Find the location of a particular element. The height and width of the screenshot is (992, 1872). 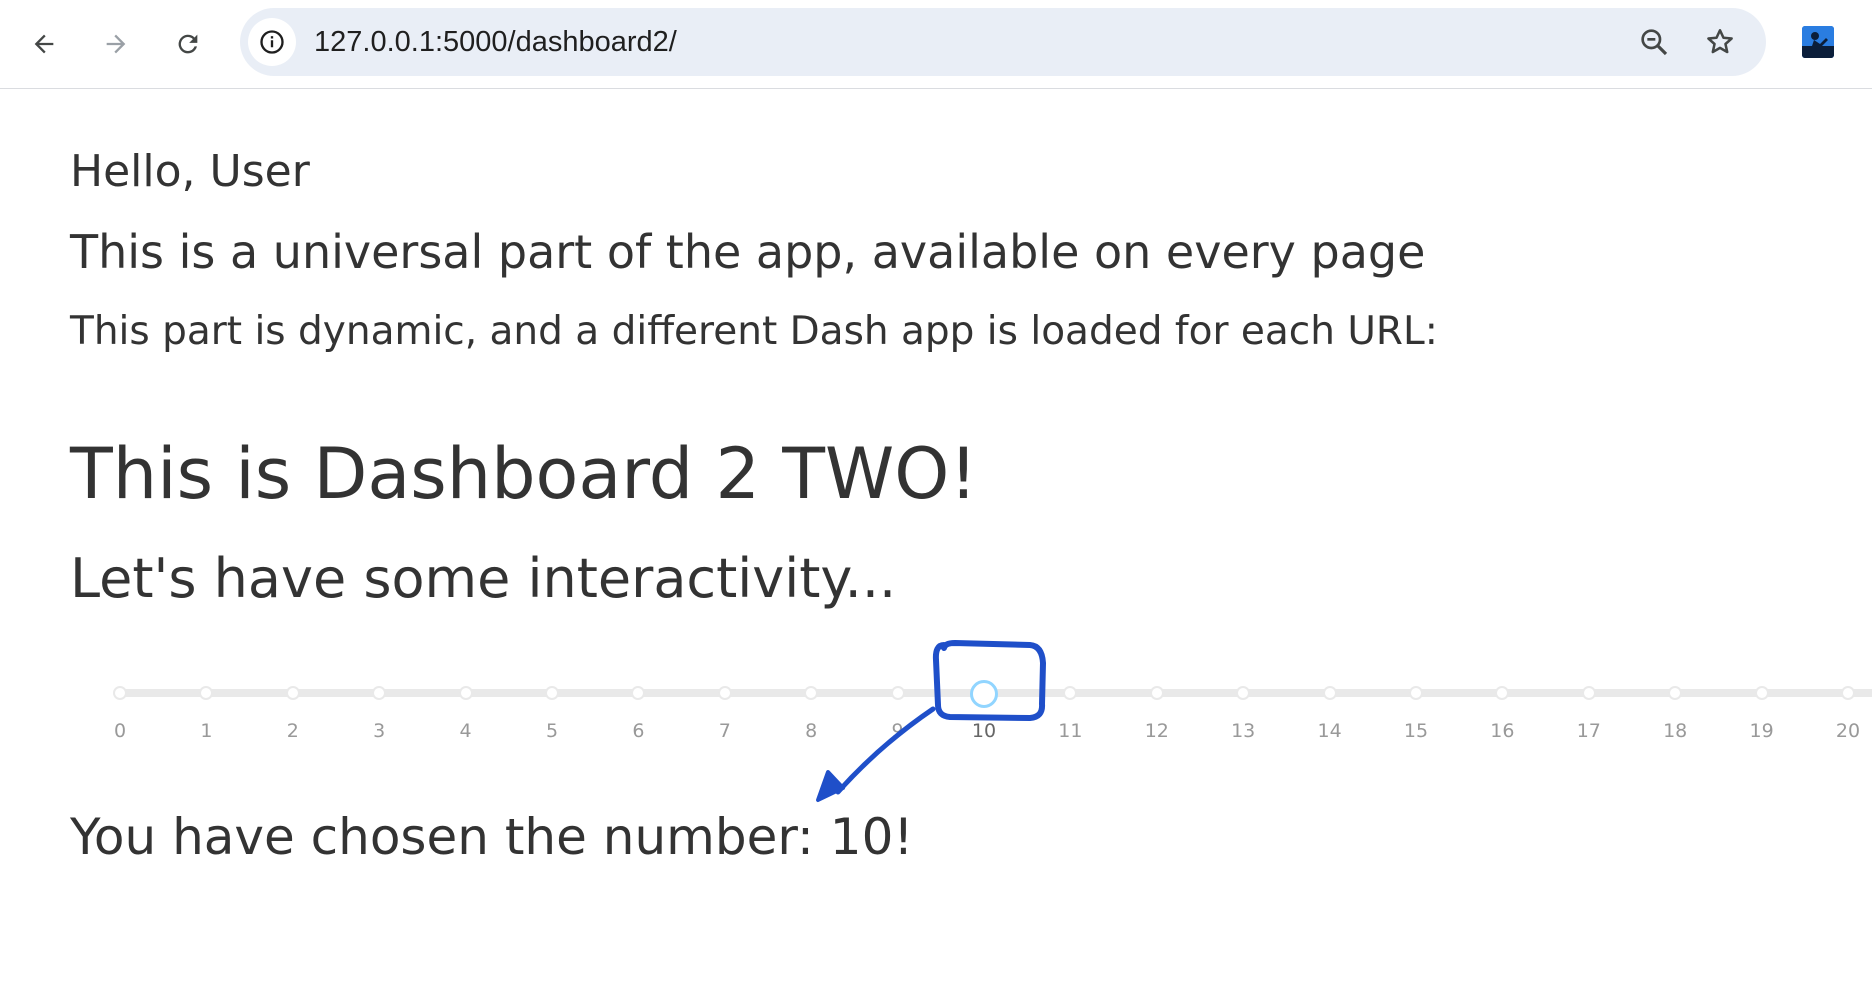

reload-icon is located at coordinates (188, 44).